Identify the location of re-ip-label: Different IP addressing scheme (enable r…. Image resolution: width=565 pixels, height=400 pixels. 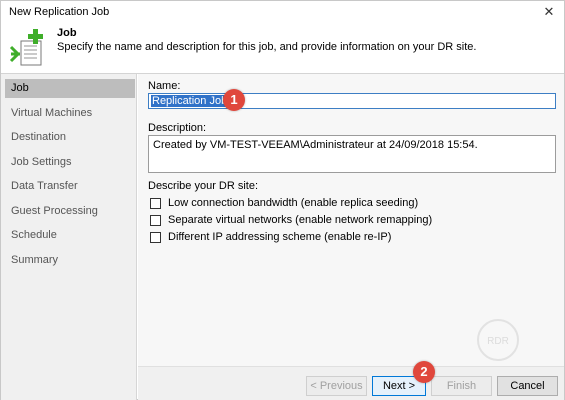
(280, 237).